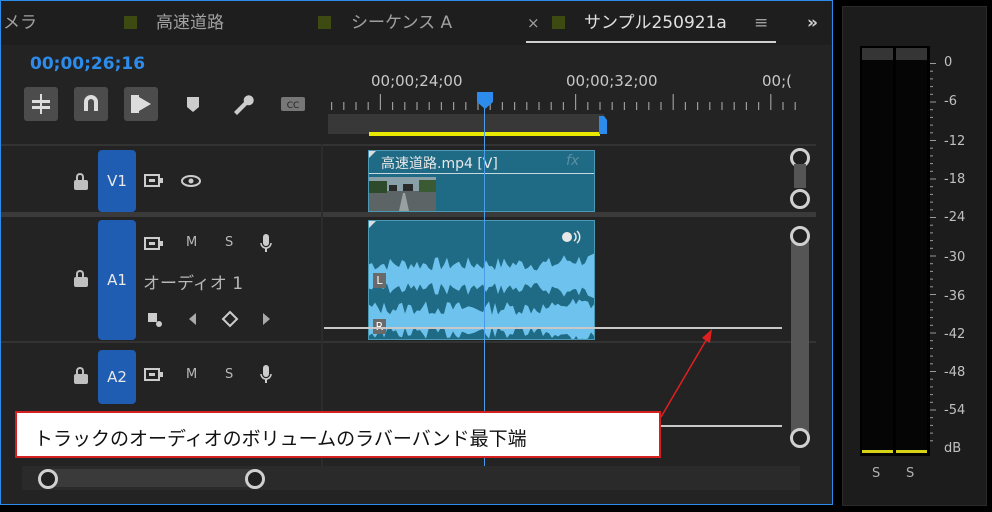 The height and width of the screenshot is (512, 992). What do you see at coordinates (800, 338) in the screenshot?
I see `audio-vertical-scrollbar` at bounding box center [800, 338].